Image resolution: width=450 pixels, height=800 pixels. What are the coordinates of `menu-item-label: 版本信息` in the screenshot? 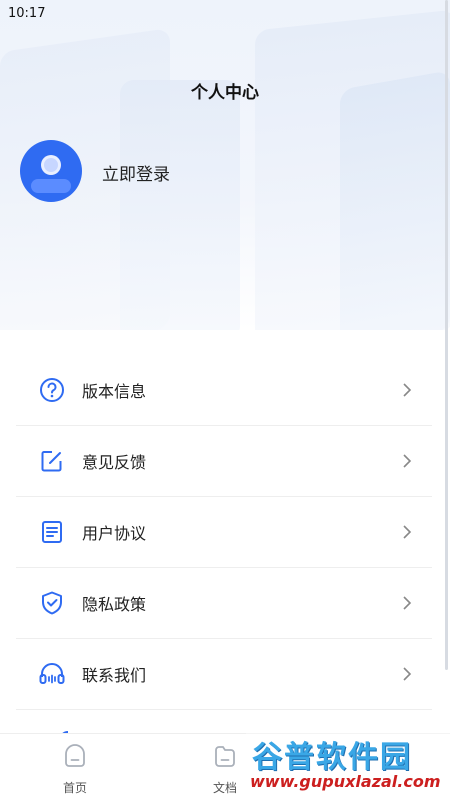 It's located at (114, 391).